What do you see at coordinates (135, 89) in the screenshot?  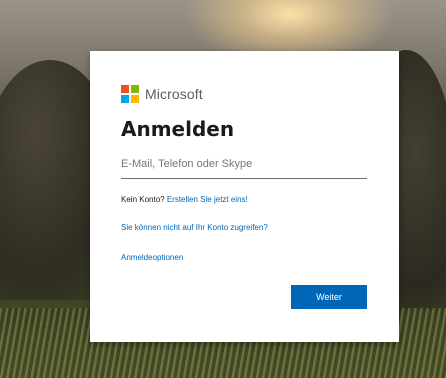 I see `logo-square-green` at bounding box center [135, 89].